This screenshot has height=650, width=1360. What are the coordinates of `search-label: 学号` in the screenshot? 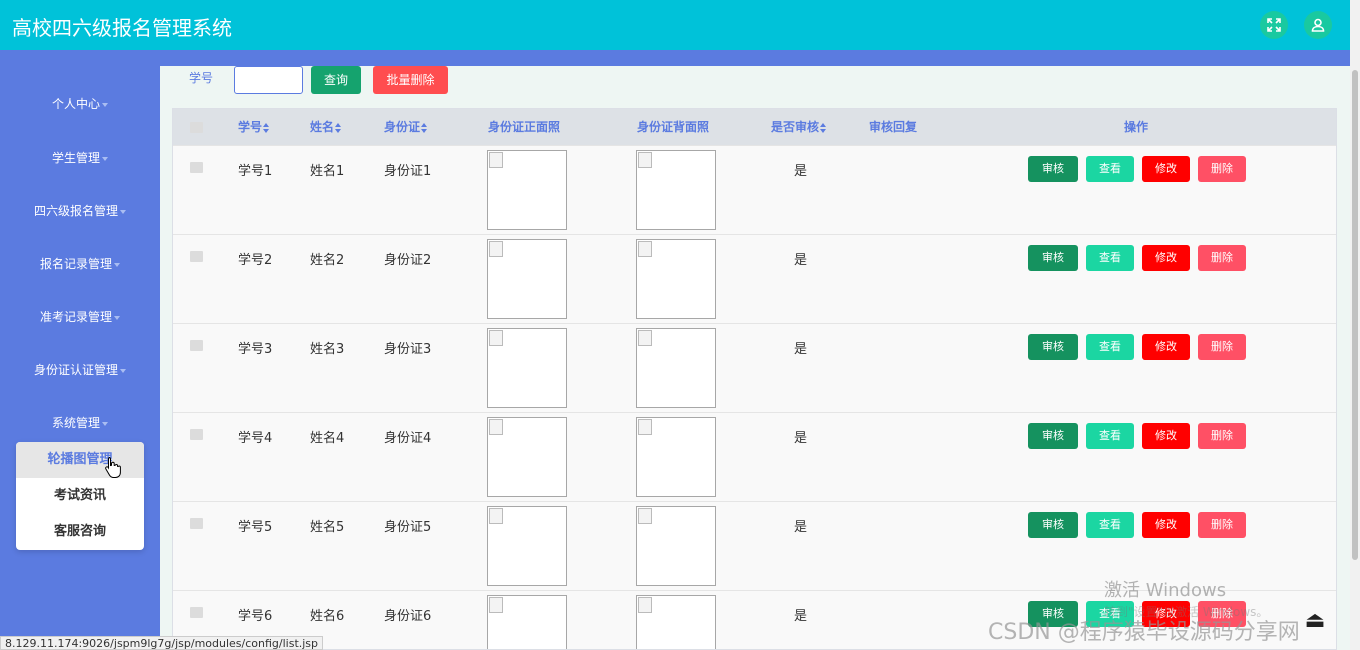 It's located at (201, 78).